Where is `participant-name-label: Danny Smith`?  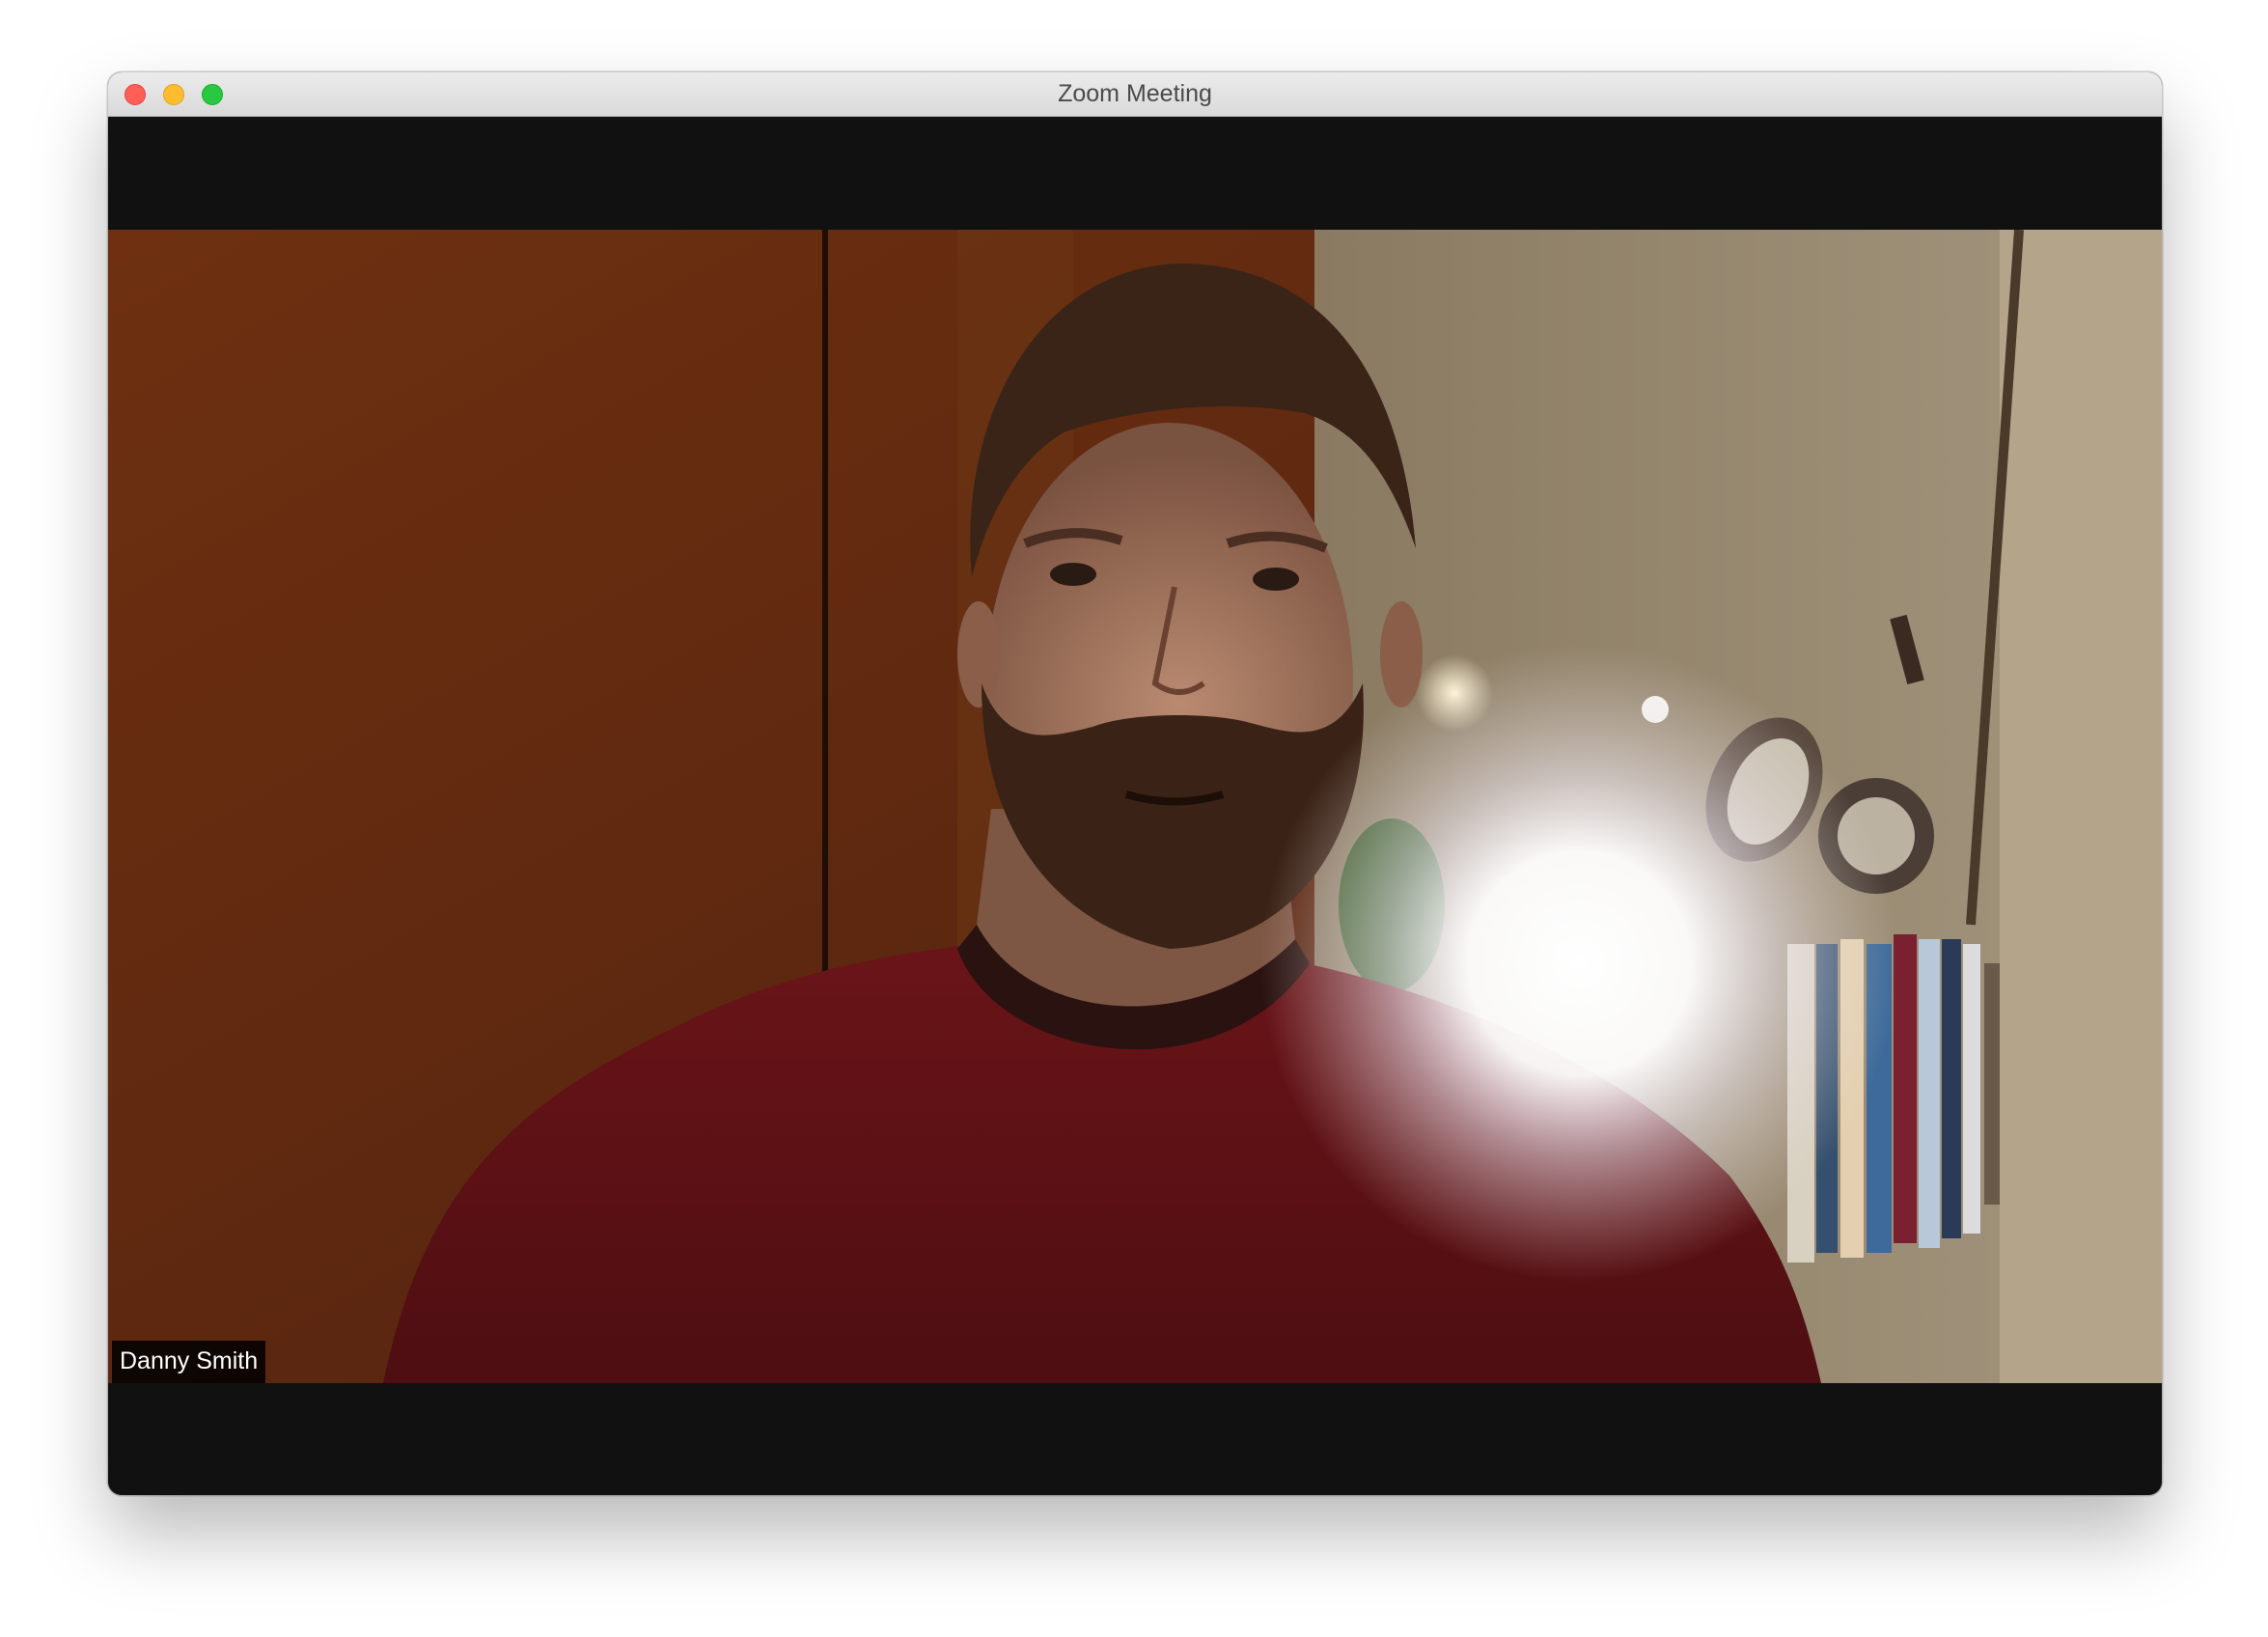
participant-name-label: Danny Smith is located at coordinates (189, 1362).